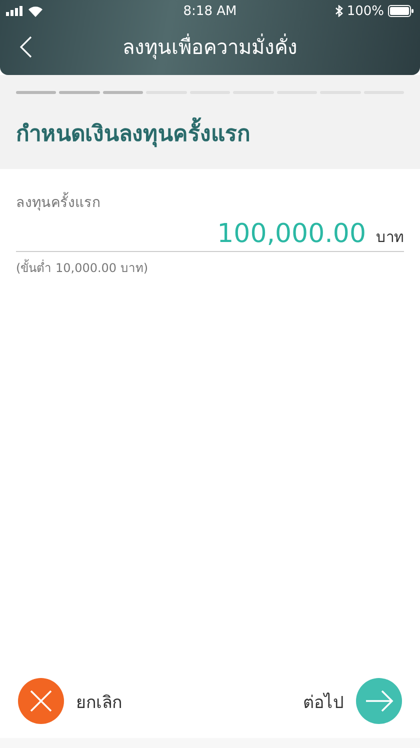  Describe the element at coordinates (26, 47) in the screenshot. I see `back-icon` at that location.